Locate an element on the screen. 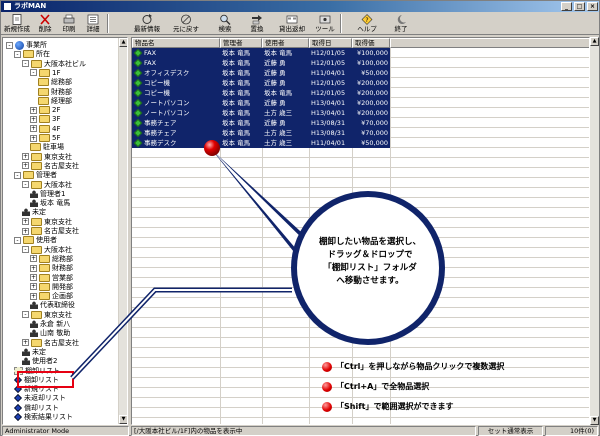  cell-text: H13/08/31 is located at coordinates (328, 133).